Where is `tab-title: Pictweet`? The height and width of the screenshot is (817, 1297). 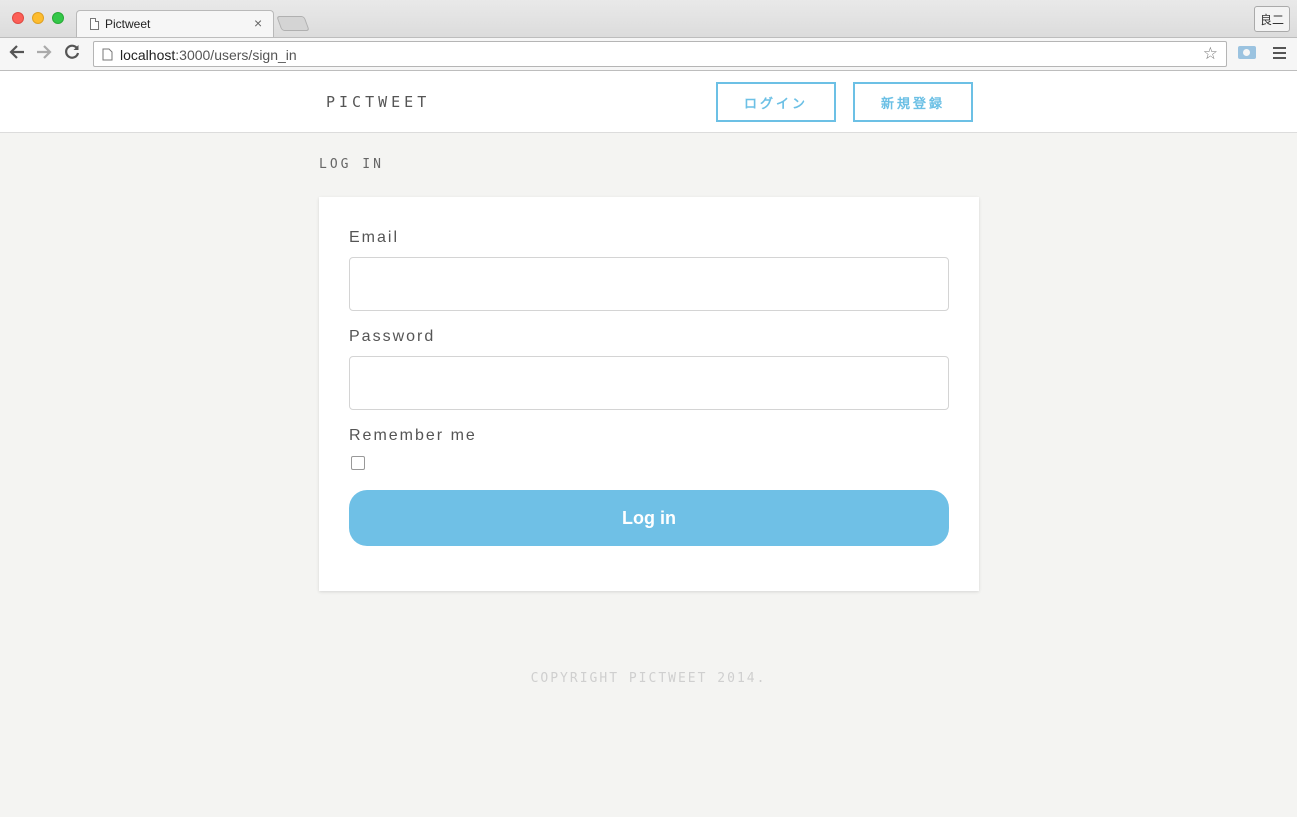
tab-title: Pictweet is located at coordinates (128, 24).